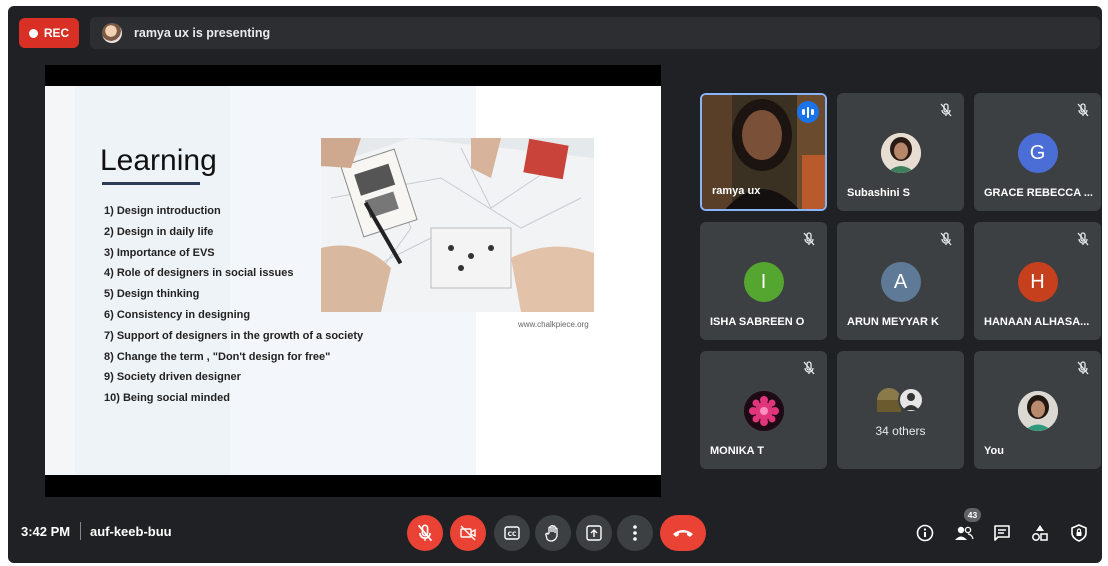 This screenshot has height=566, width=1108. I want to click on mic-toggle-button, so click(425, 533).